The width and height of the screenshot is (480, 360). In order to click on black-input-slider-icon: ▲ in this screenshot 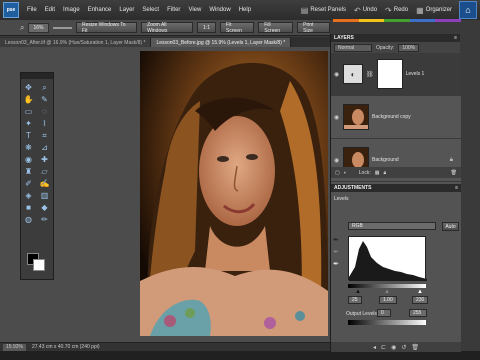, I will do `click(358, 292)`.